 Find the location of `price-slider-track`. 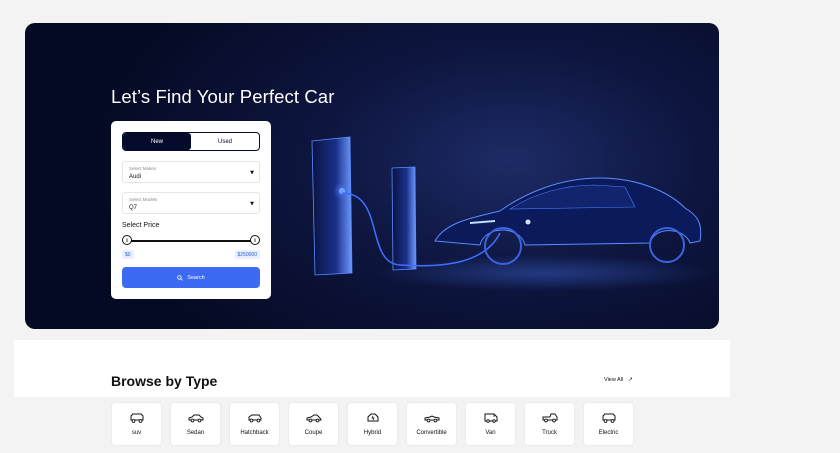

price-slider-track is located at coordinates (191, 241).